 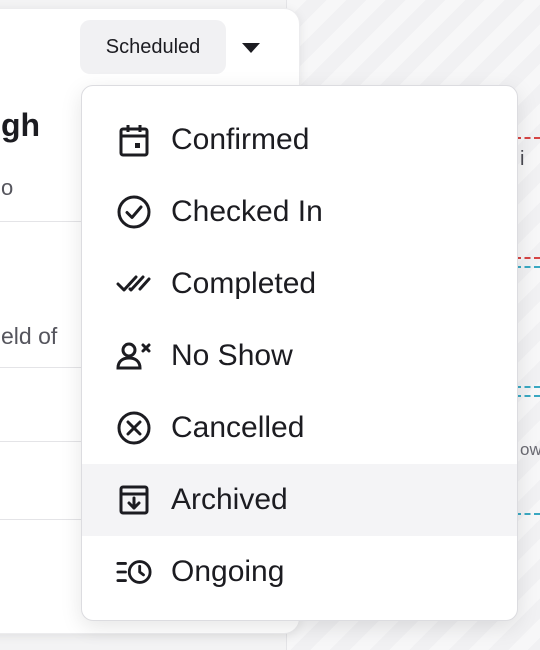 I want to click on list-clock-icon, so click(x=134, y=572).